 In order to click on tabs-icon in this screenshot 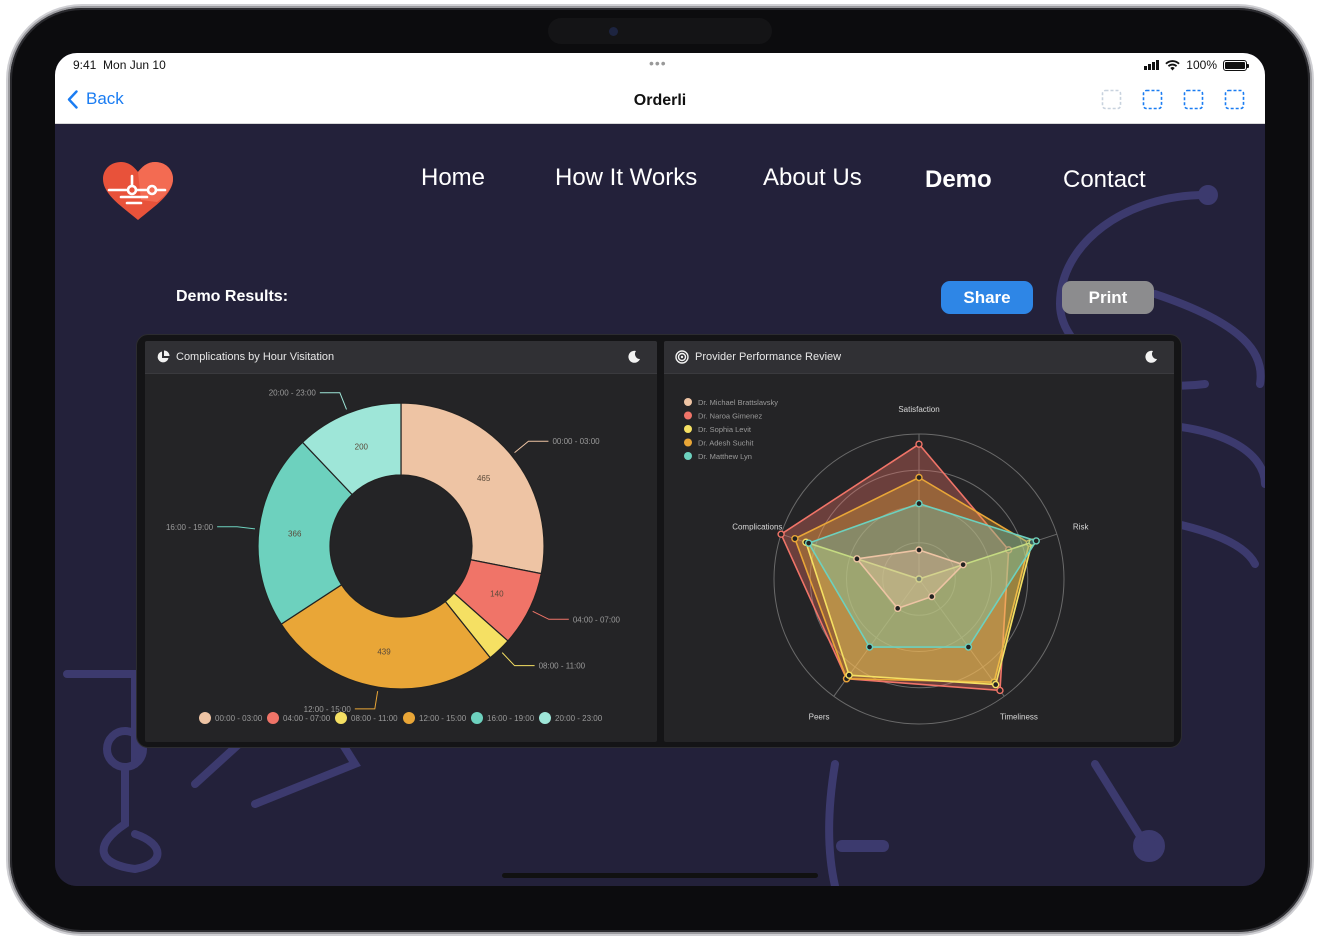, I will do `click(1111, 99)`.